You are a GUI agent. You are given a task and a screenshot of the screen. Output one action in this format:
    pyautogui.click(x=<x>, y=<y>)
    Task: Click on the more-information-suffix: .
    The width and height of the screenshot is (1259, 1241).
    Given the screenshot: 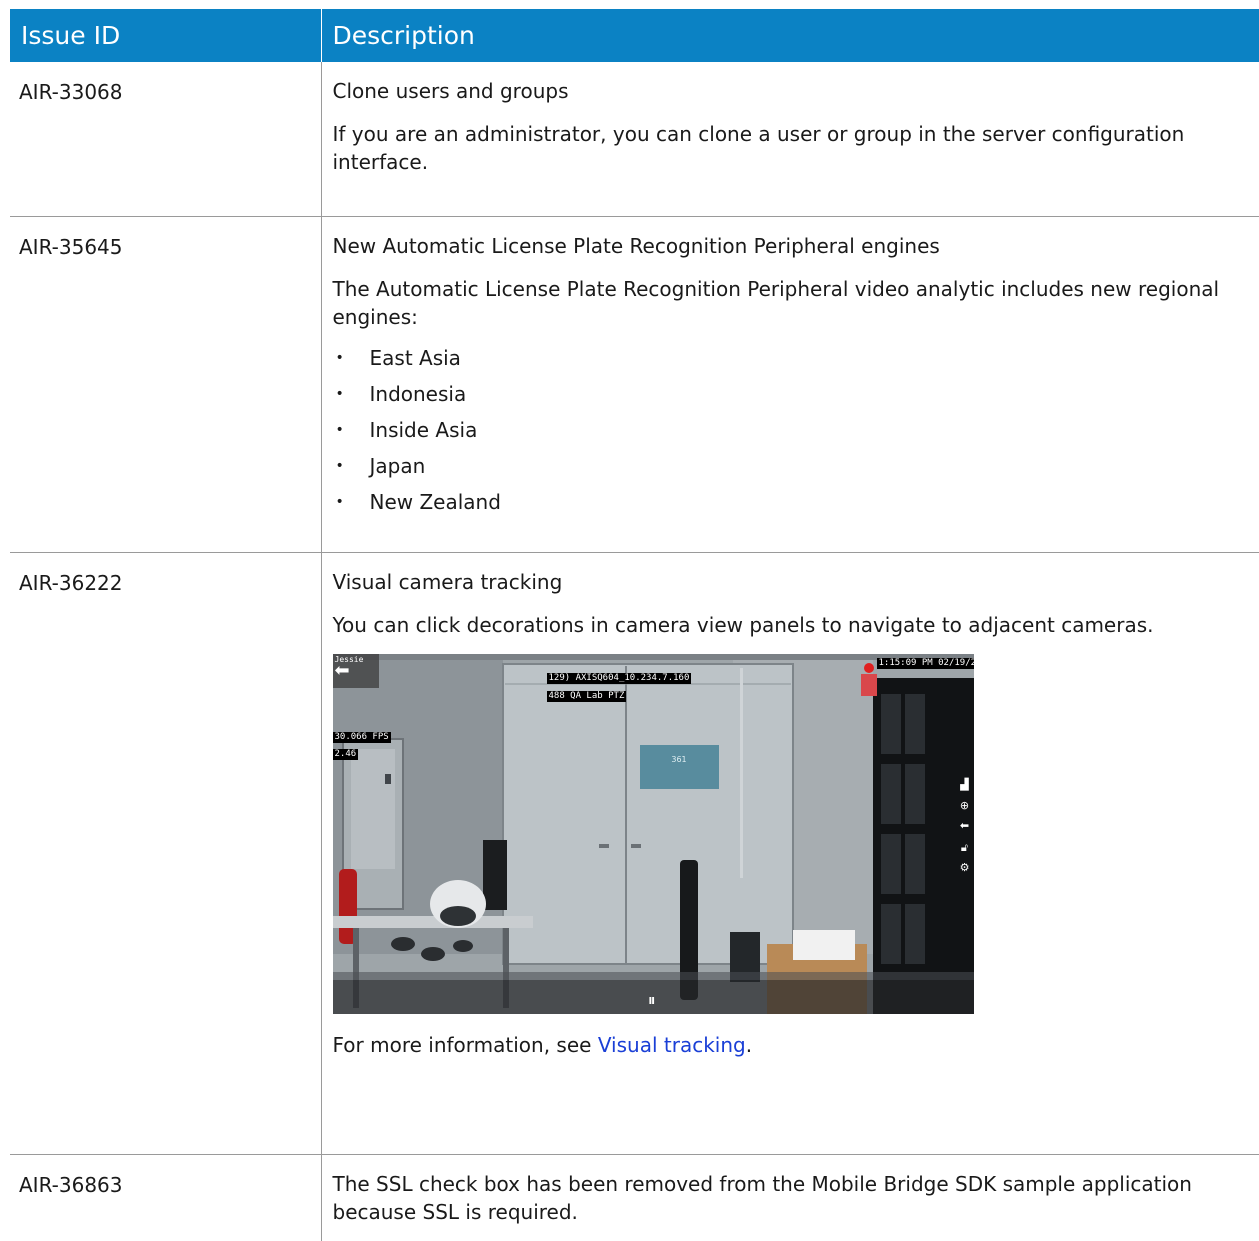 What is the action you would take?
    pyautogui.click(x=749, y=1045)
    